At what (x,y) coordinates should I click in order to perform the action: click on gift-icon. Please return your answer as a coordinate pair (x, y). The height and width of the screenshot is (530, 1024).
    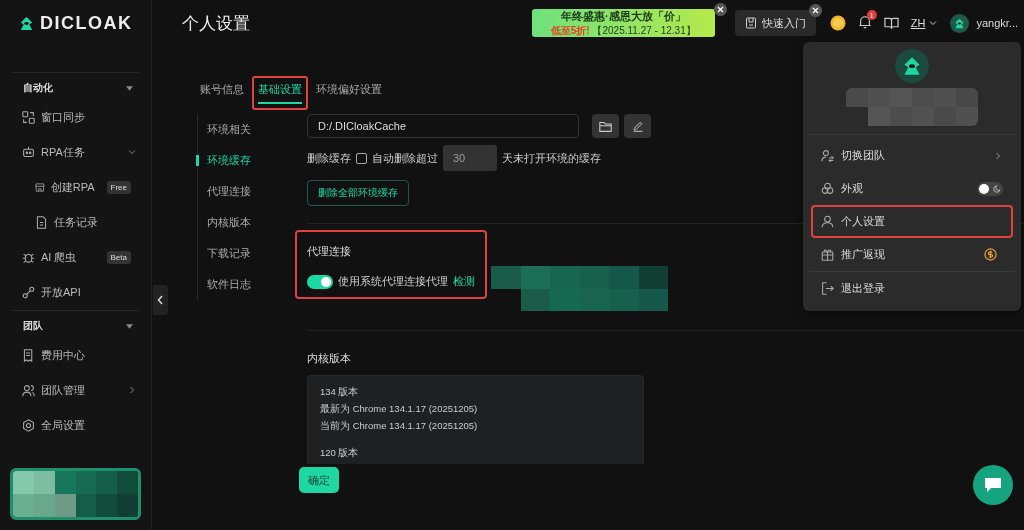
    Looking at the image, I should click on (827, 254).